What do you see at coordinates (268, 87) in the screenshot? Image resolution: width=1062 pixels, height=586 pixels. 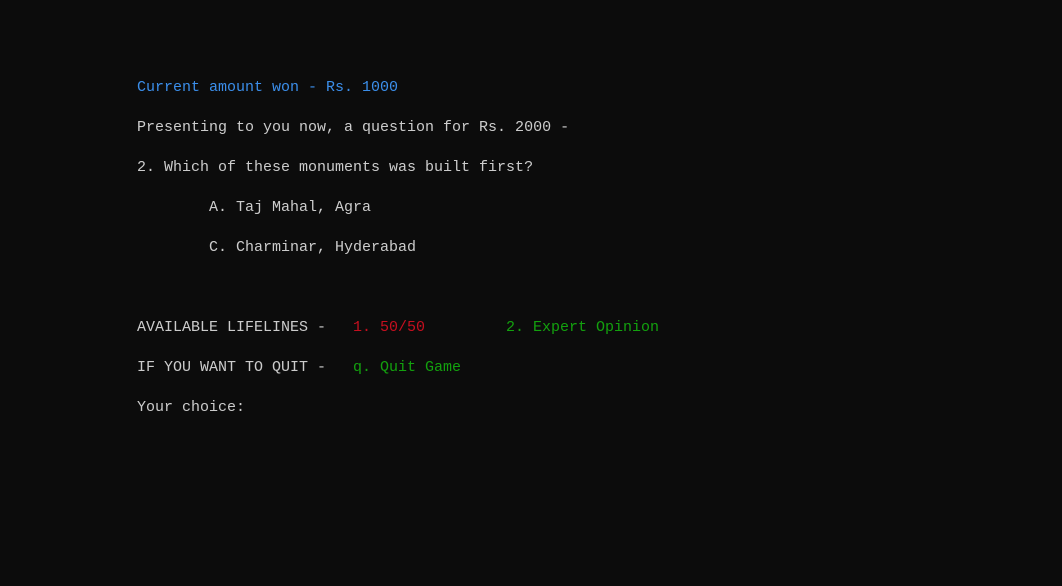 I see `current-amount-line: Current amount won - Rs. 1000` at bounding box center [268, 87].